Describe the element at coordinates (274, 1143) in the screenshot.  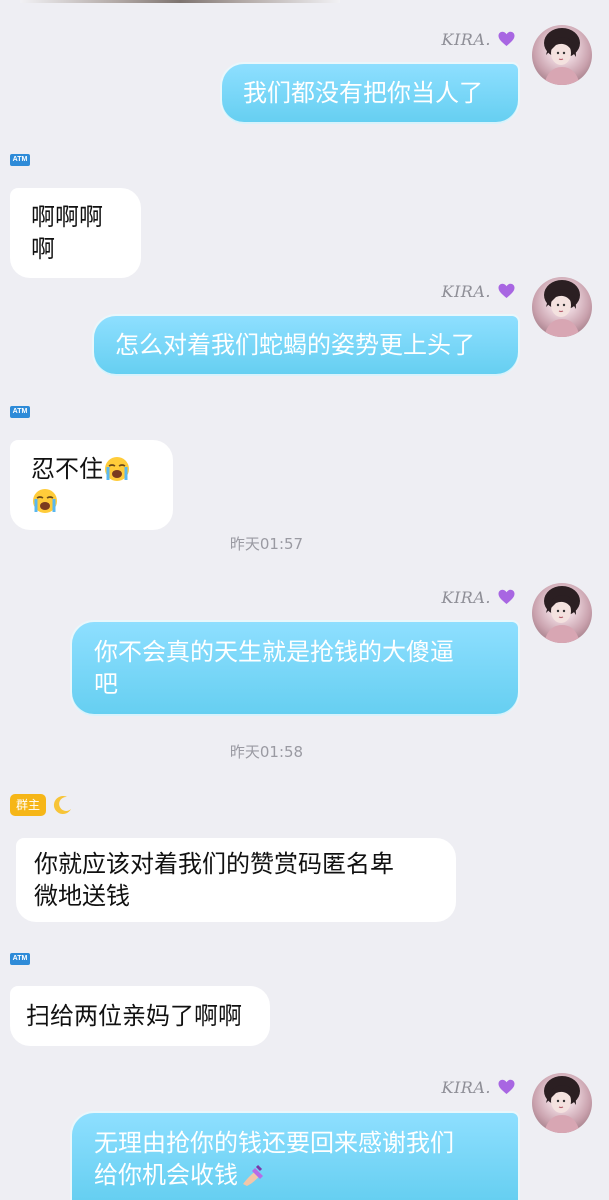
I see `message-text-line: 无理由抢你的钱还要回来感谢我们` at that location.